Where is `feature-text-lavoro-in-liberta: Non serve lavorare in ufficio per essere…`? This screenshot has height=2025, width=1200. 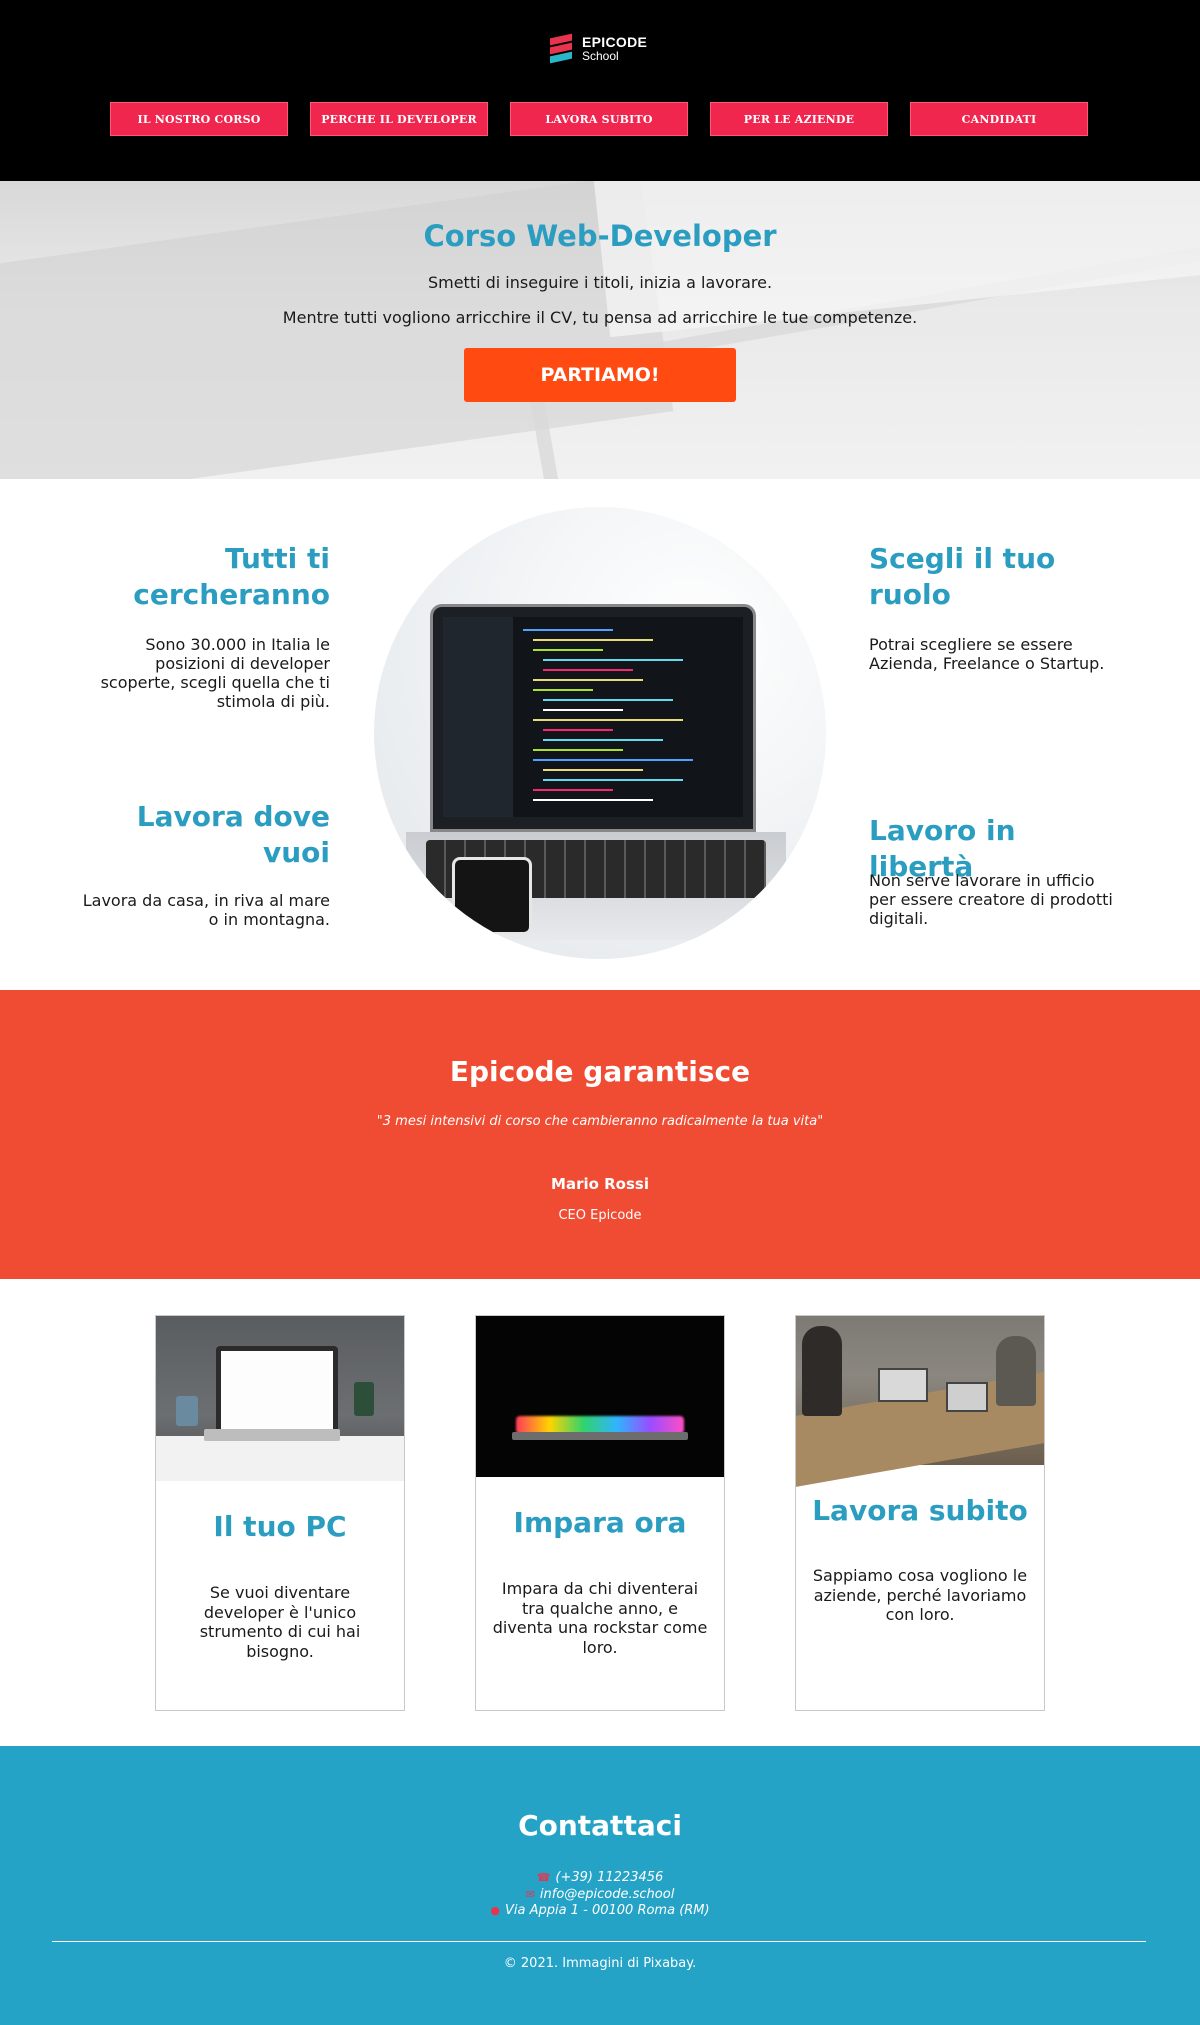
feature-text-lavoro-in-liberta: Non serve lavorare in ufficio per essere… is located at coordinates (991, 899).